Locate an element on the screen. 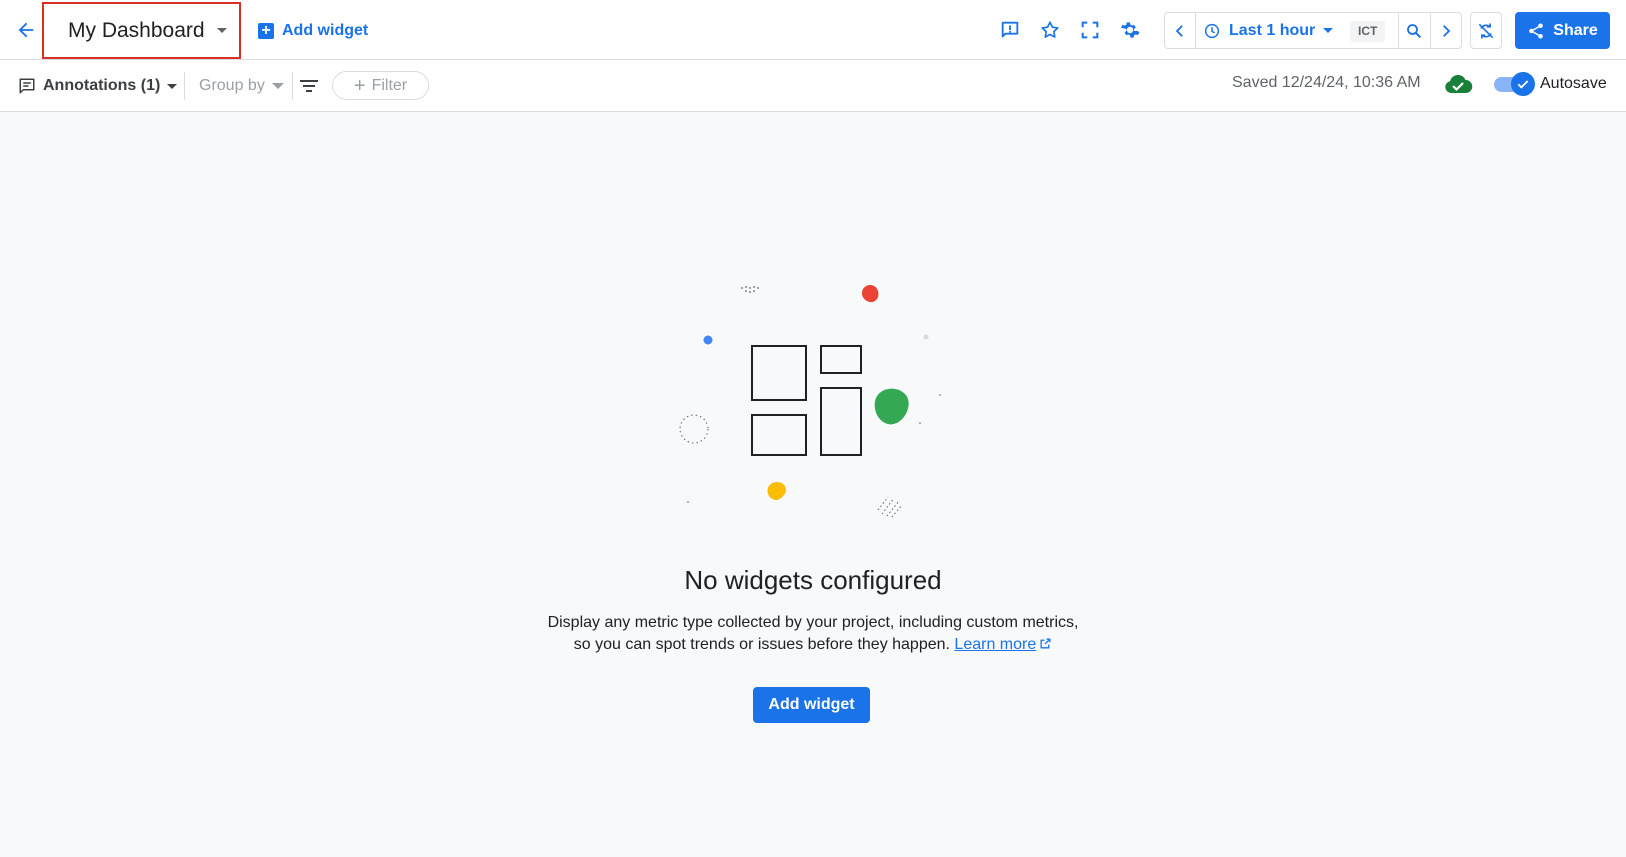 The width and height of the screenshot is (1626, 857). time-range-group: Last 1 hour ICT is located at coordinates (1313, 30).